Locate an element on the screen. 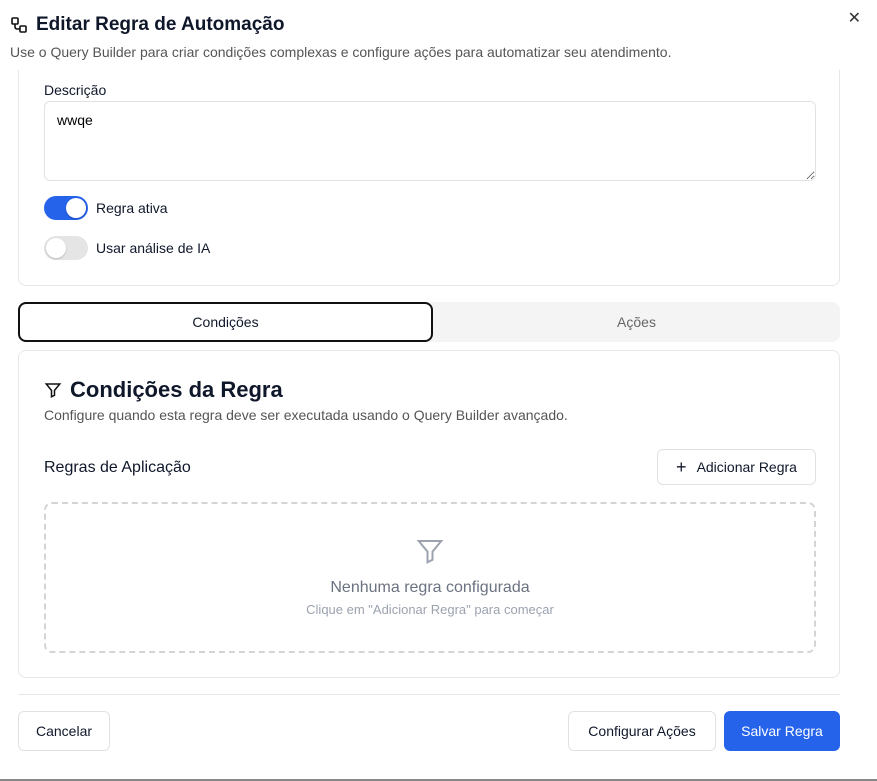 Image resolution: width=877 pixels, height=781 pixels. empty-hint: Clique em "Adicionar Regra" para começar is located at coordinates (430, 609).